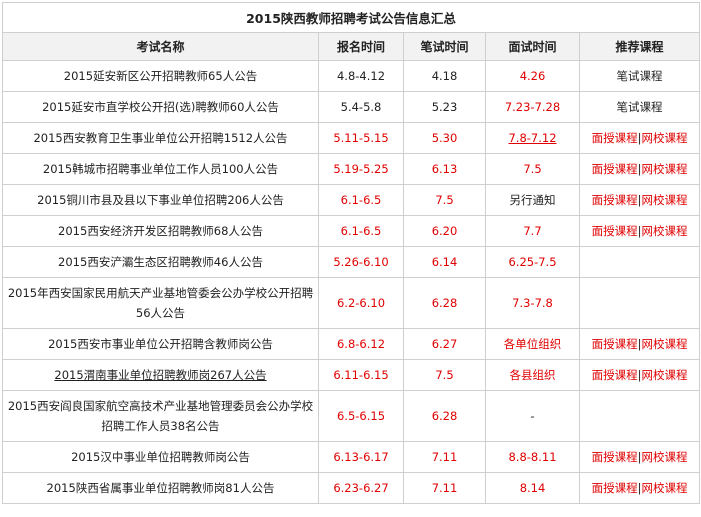 The width and height of the screenshot is (701, 517). I want to click on registration-time-cell: 6.5-6.15, so click(361, 416).